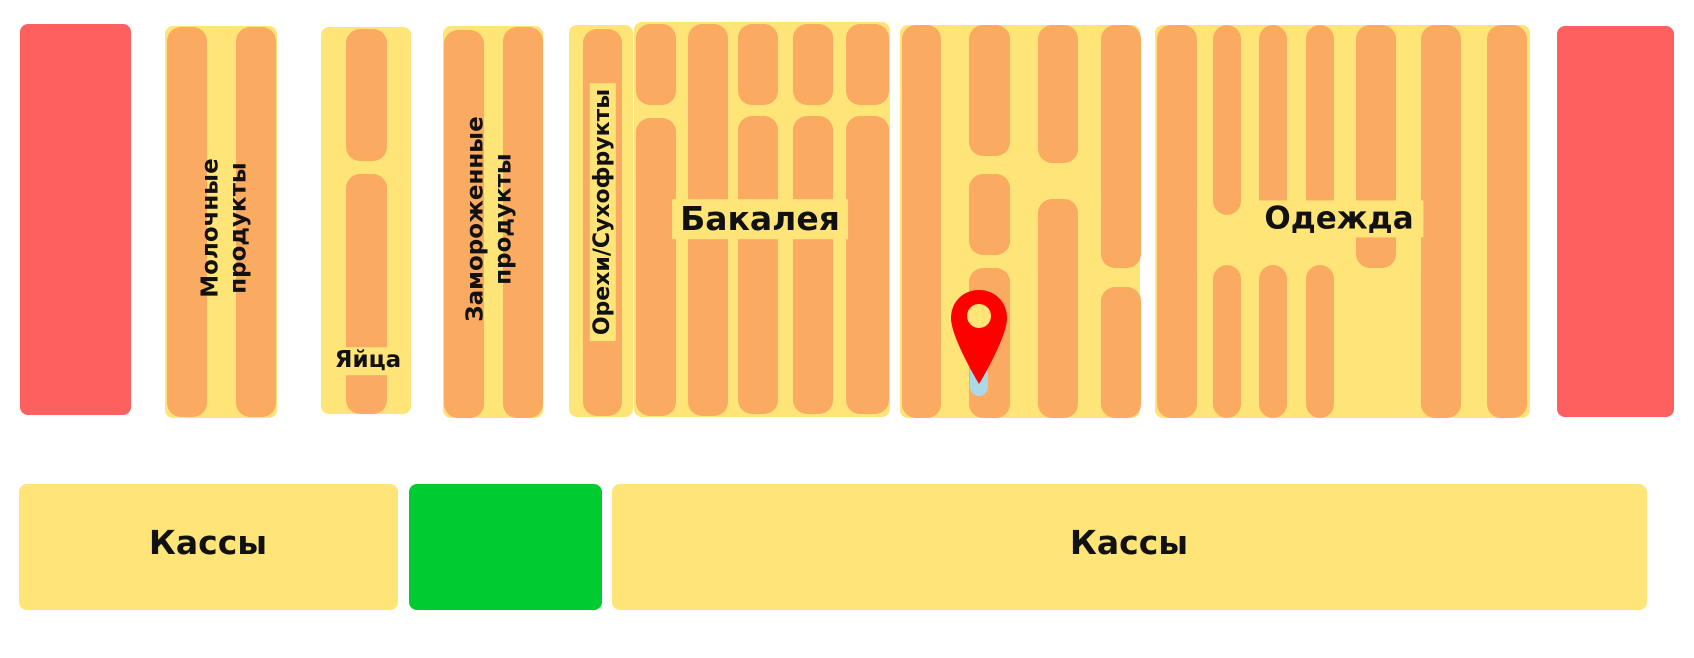 The width and height of the screenshot is (1694, 658). What do you see at coordinates (75, 219) in the screenshot?
I see `restricted-zone-left` at bounding box center [75, 219].